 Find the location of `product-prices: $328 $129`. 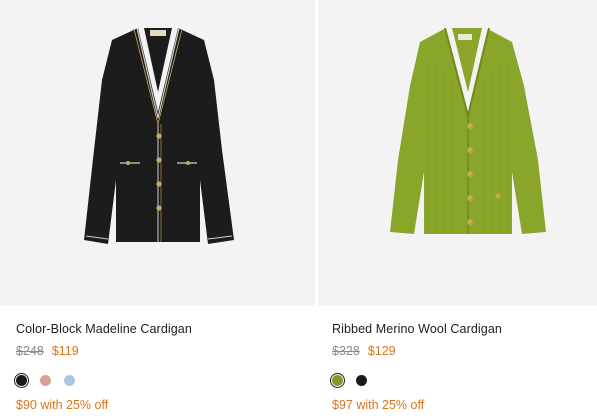

product-prices: $328 $129 is located at coordinates (364, 351).